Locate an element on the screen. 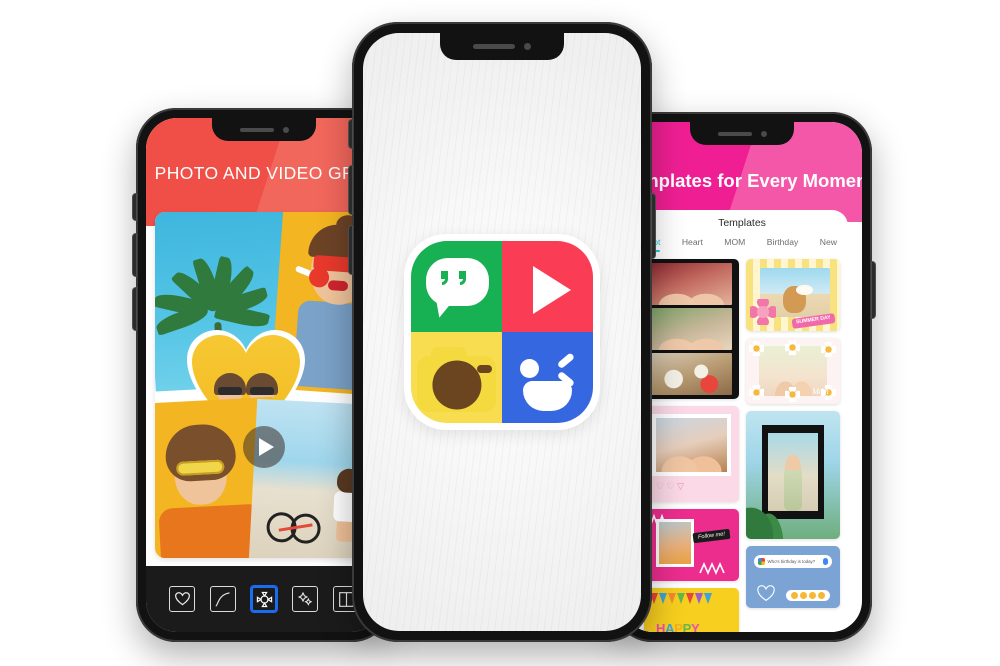 The height and width of the screenshot is (666, 1000). summer-beach-template: SUMMER DAY is located at coordinates (792, 295).